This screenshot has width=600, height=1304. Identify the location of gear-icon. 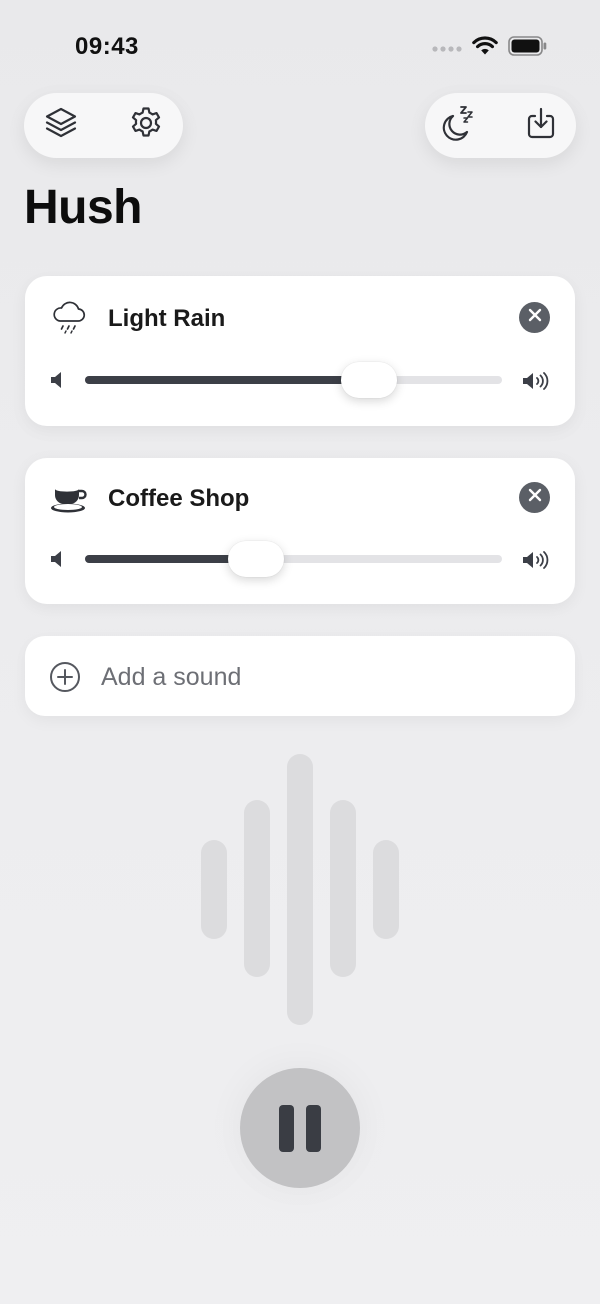
(146, 125).